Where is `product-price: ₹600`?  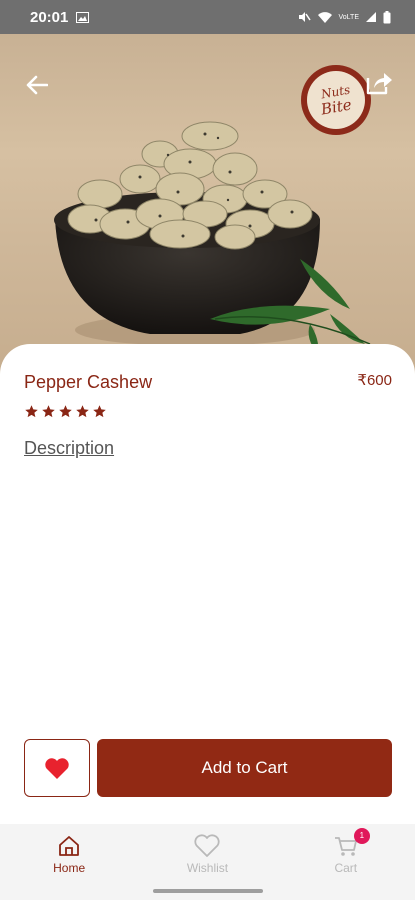
product-price: ₹600 is located at coordinates (374, 380).